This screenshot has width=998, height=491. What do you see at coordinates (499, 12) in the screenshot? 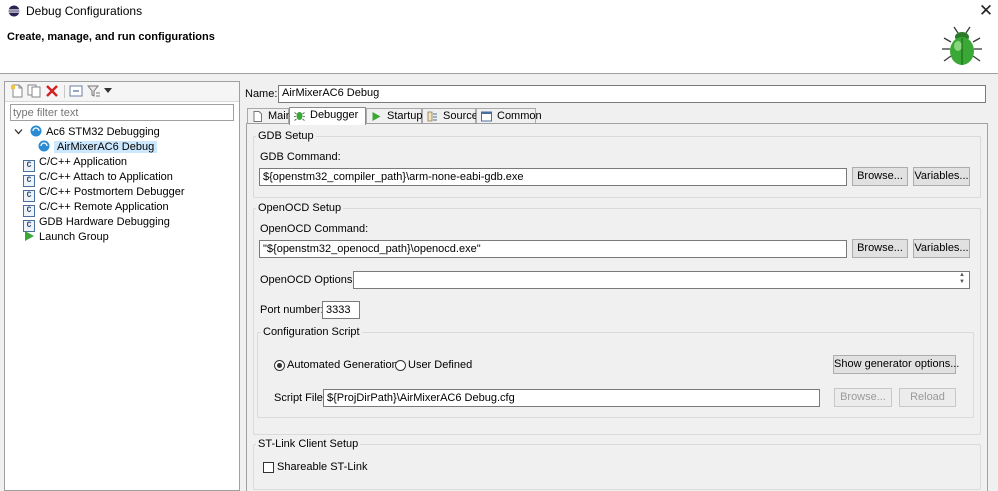
I see `window-titlebar: Debug Configurations ✕` at bounding box center [499, 12].